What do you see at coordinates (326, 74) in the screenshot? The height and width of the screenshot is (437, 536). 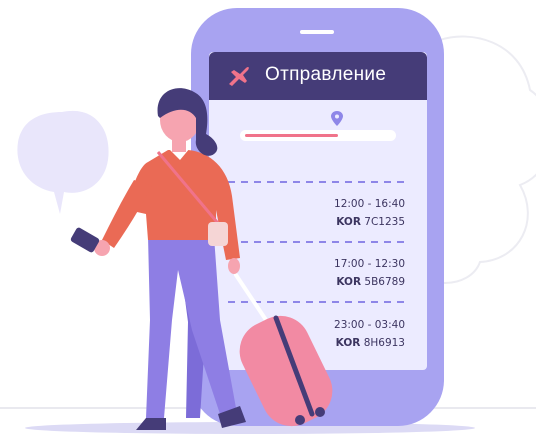 I see `screen-title: Отправление` at bounding box center [326, 74].